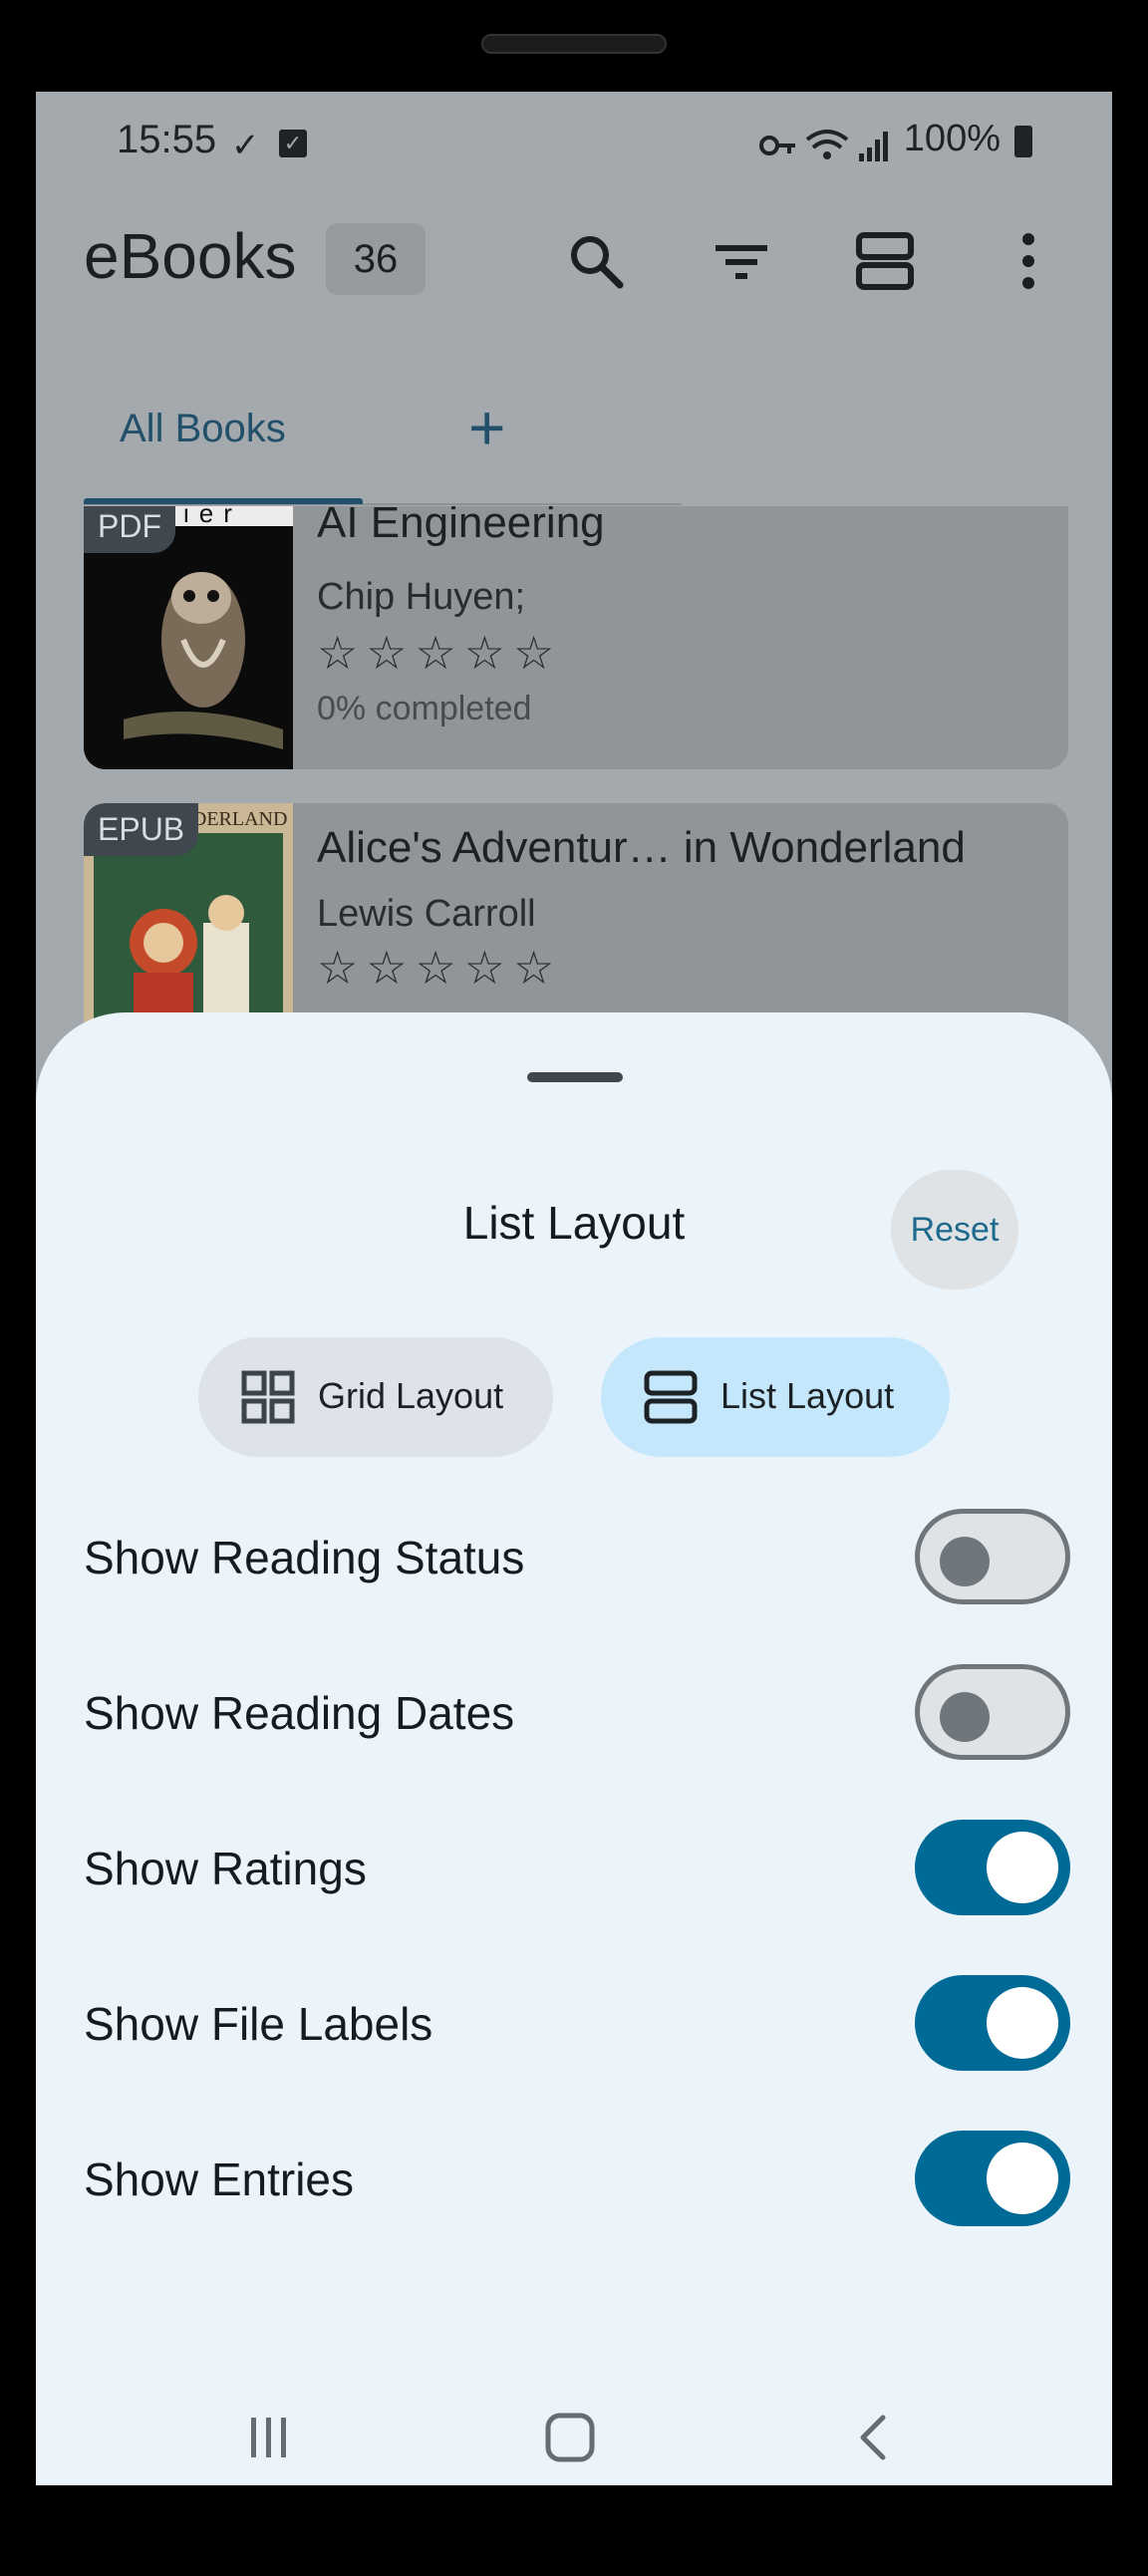 This screenshot has height=2576, width=1148. I want to click on book-title: AI Engineering, so click(461, 522).